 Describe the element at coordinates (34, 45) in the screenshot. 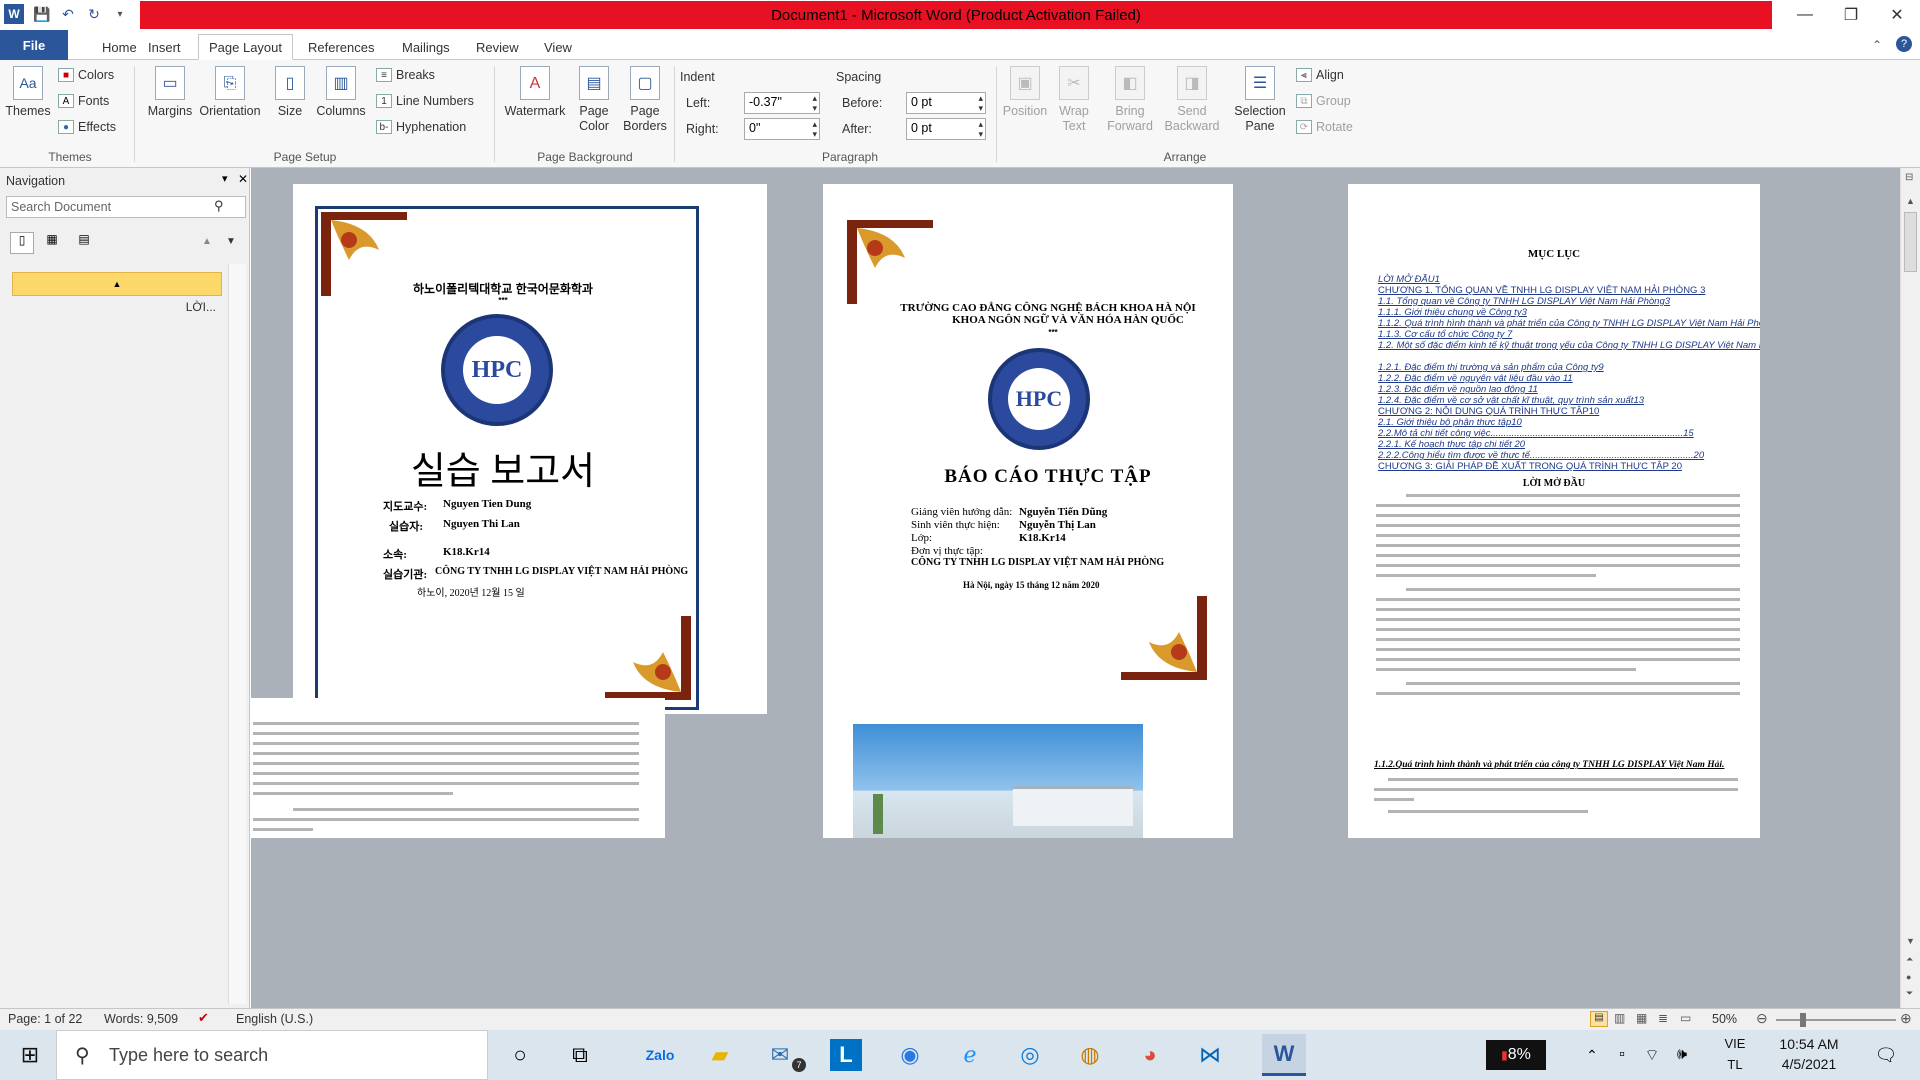

I see `tab-file: File` at that location.